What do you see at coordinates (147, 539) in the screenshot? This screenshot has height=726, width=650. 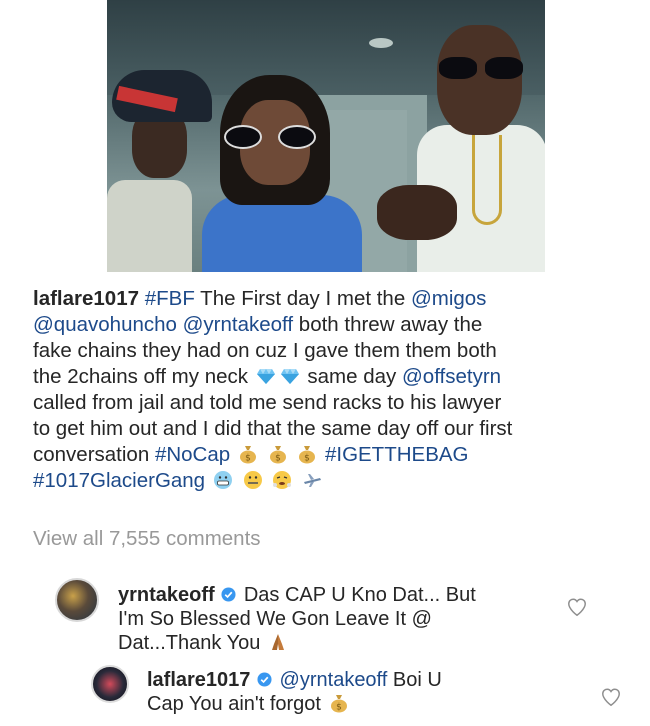 I see `view-all-comments-link: View all 7,555 comments` at bounding box center [147, 539].